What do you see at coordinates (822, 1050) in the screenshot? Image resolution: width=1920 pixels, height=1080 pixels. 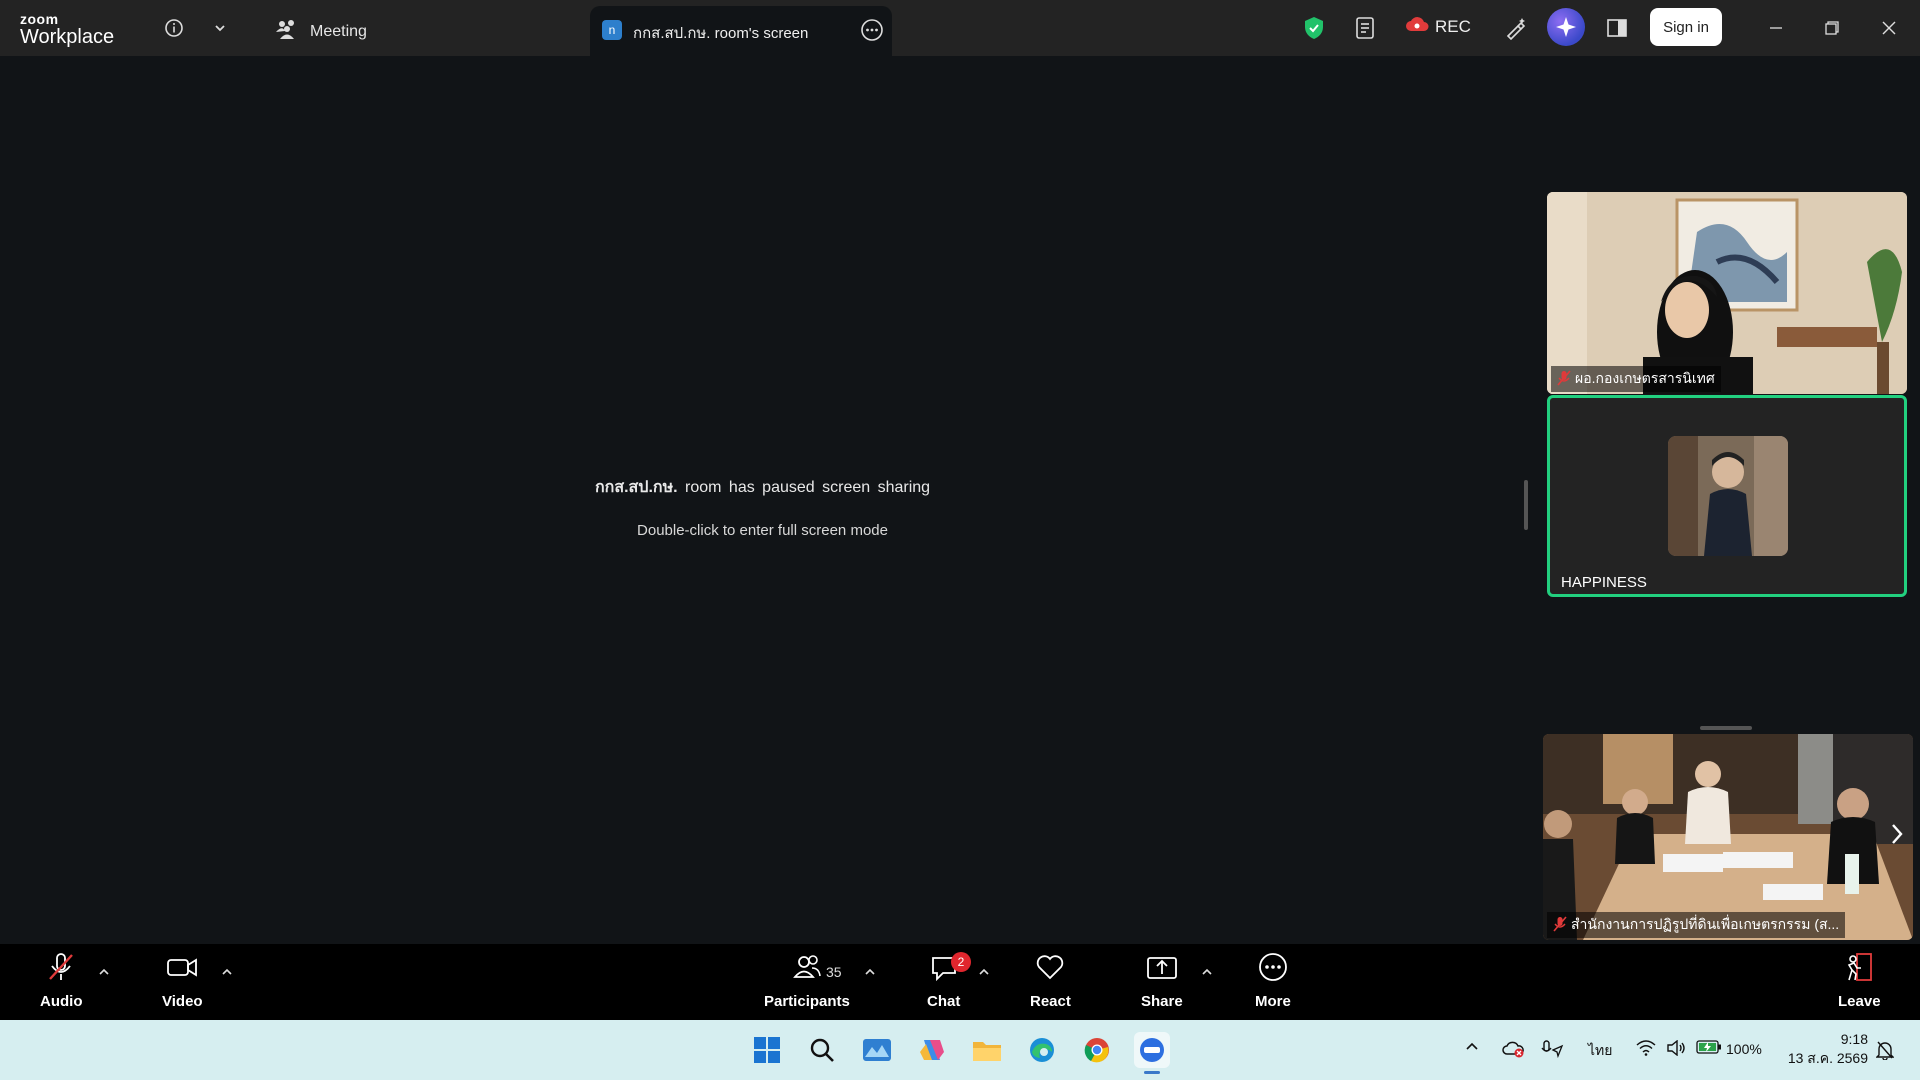 I see `search-icon` at bounding box center [822, 1050].